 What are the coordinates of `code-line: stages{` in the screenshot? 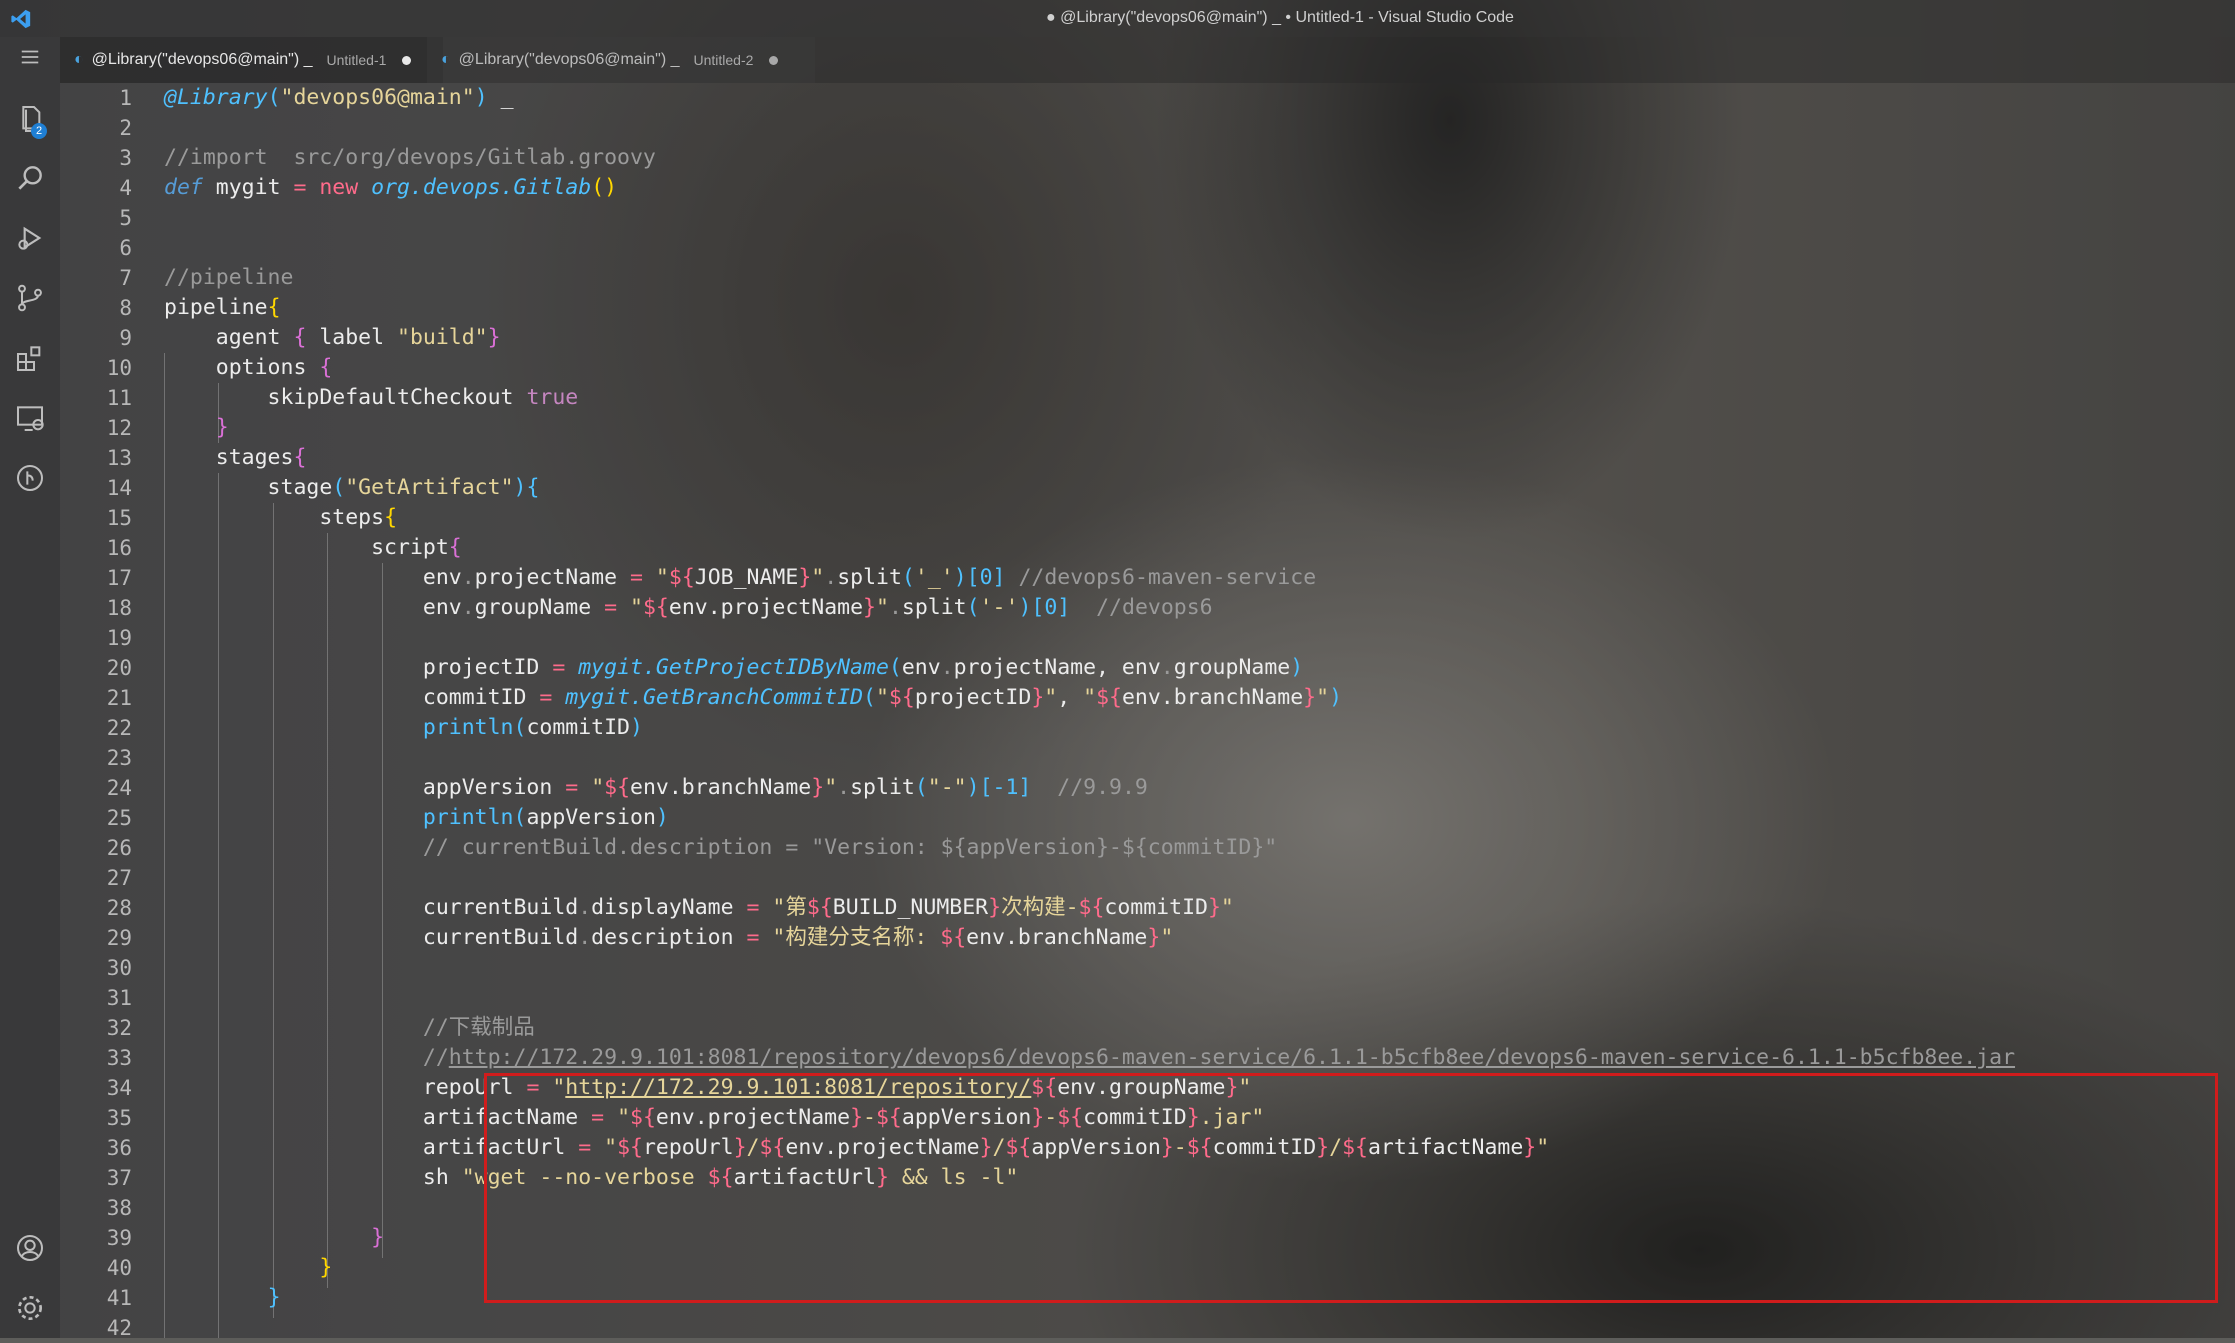 It's located at (235, 458).